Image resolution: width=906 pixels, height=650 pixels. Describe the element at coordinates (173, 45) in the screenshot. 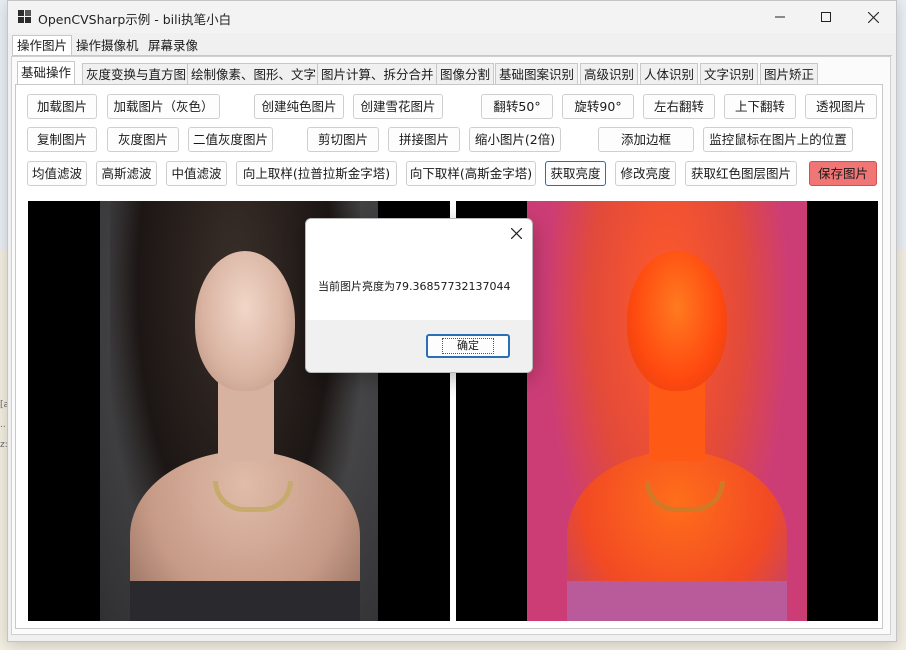

I see `menu-item-screen-record: 屏幕录像` at that location.